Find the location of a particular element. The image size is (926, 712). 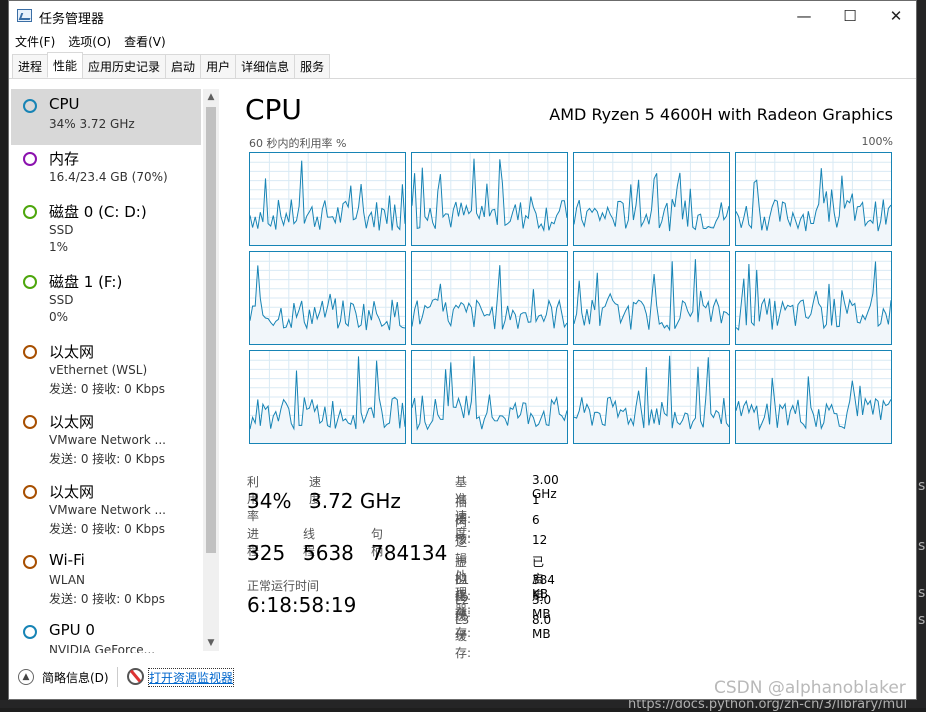

tab-processes: 进程 is located at coordinates (30, 66).